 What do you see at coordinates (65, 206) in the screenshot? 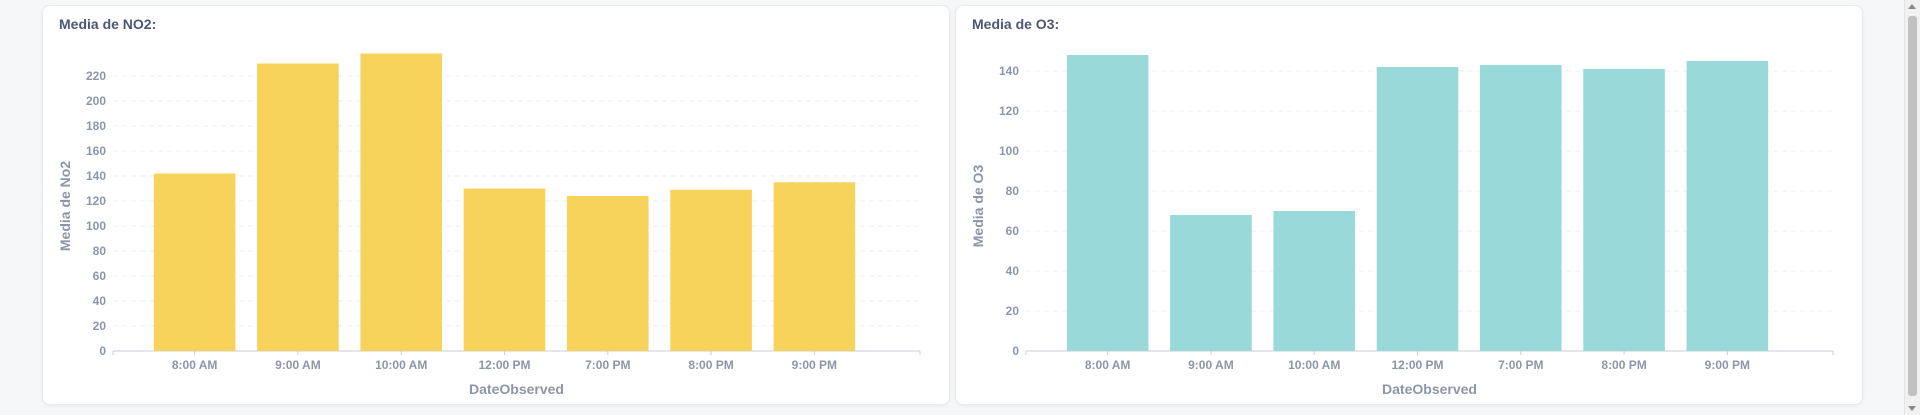
I see `y-axis-label: Media de No2` at bounding box center [65, 206].